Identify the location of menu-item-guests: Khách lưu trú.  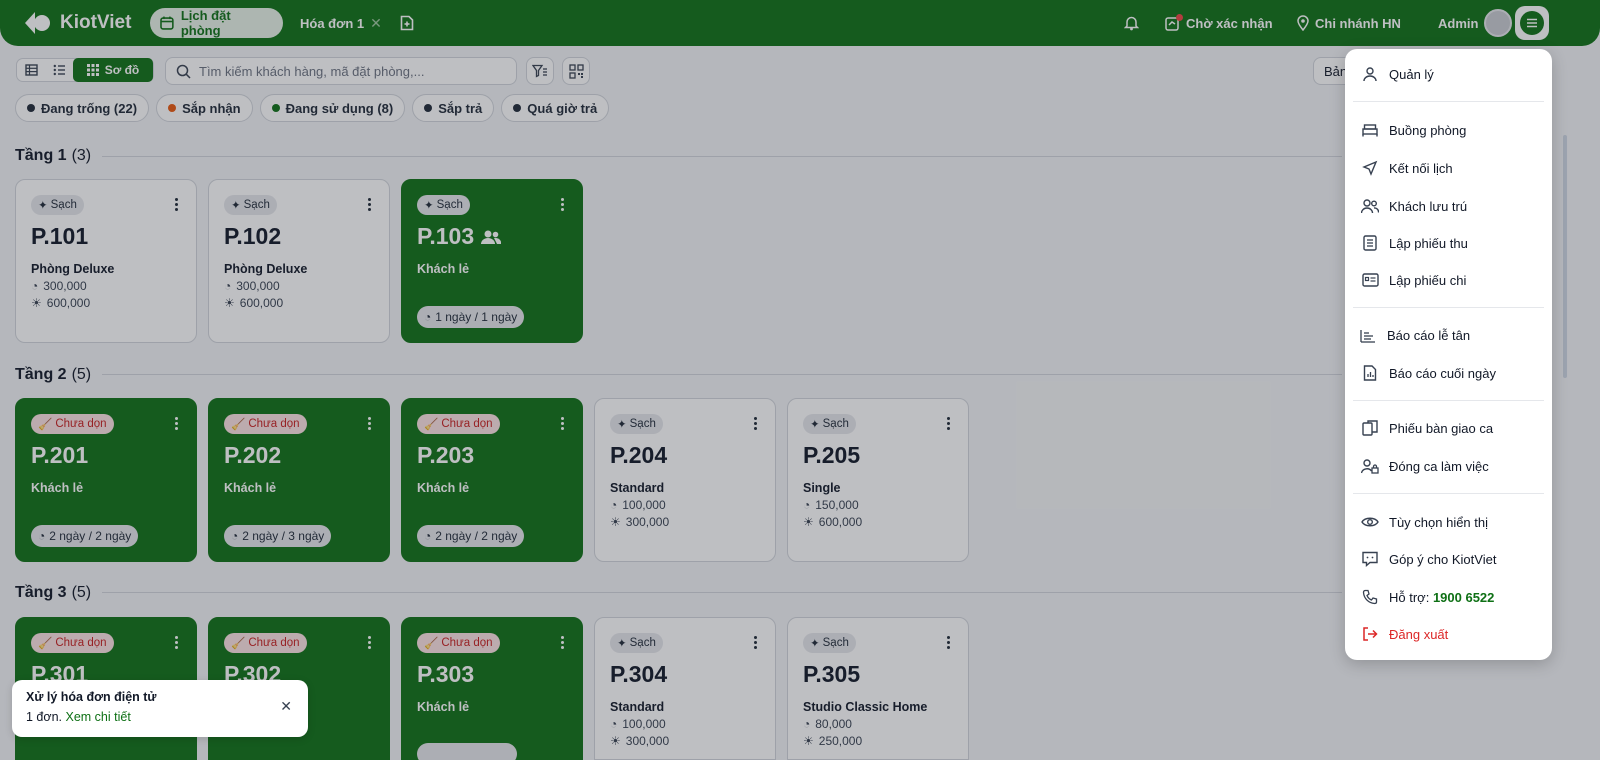
(1448, 206).